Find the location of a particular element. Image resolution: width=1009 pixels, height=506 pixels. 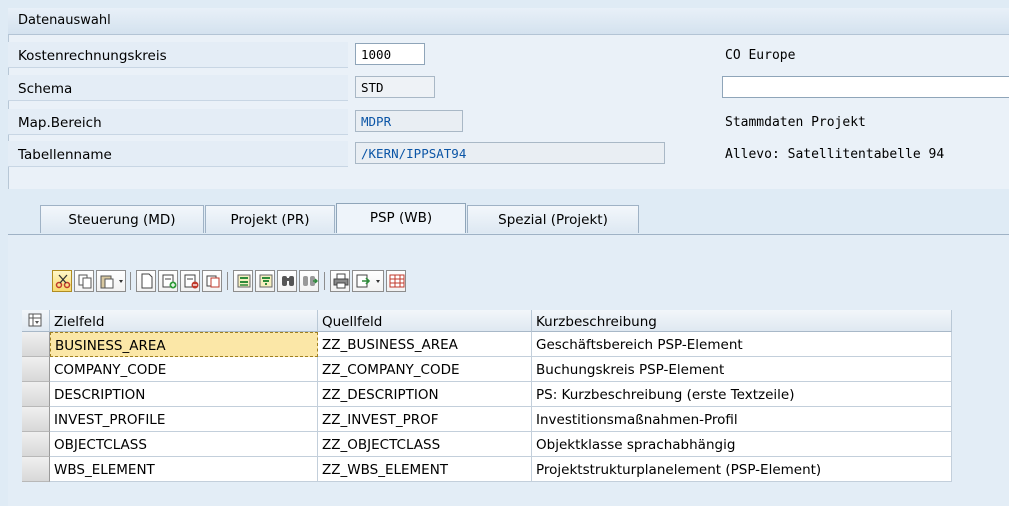

copy-icon is located at coordinates (84, 281).